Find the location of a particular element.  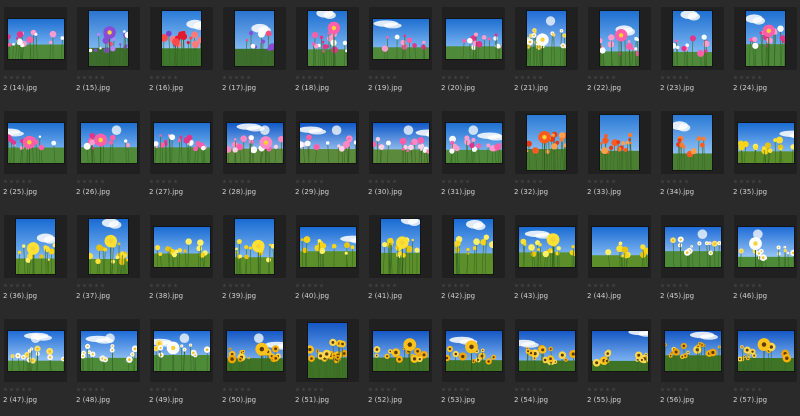

thumbnail-item: 2 (17).jpg is located at coordinates (256, 54).